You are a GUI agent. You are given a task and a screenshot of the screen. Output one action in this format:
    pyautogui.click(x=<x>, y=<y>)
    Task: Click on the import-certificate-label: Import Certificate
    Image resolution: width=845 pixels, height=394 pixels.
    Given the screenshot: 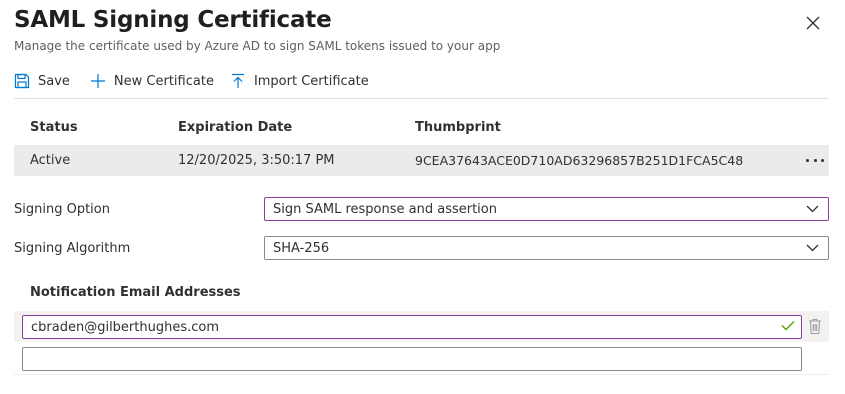 What is the action you would take?
    pyautogui.click(x=311, y=81)
    